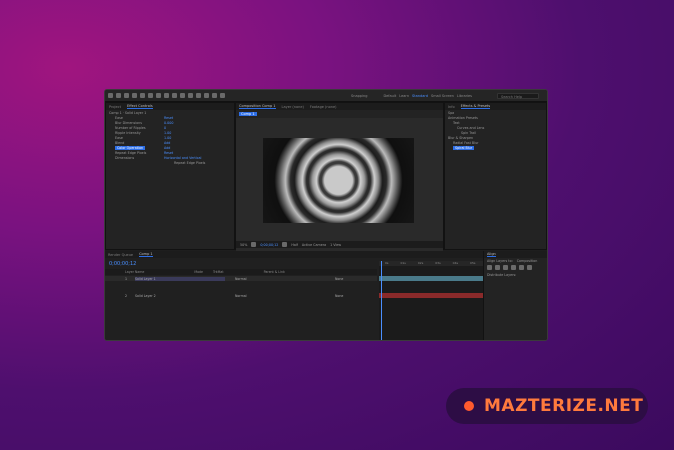 Image resolution: width=674 pixels, height=450 pixels. What do you see at coordinates (381, 300) in the screenshot?
I see `playhead` at bounding box center [381, 300].